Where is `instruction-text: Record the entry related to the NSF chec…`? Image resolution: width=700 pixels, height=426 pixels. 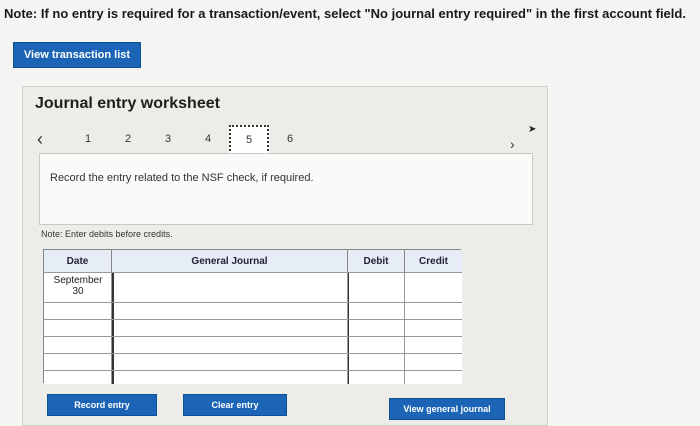
instruction-text: Record the entry related to the NSF chec… is located at coordinates (182, 178).